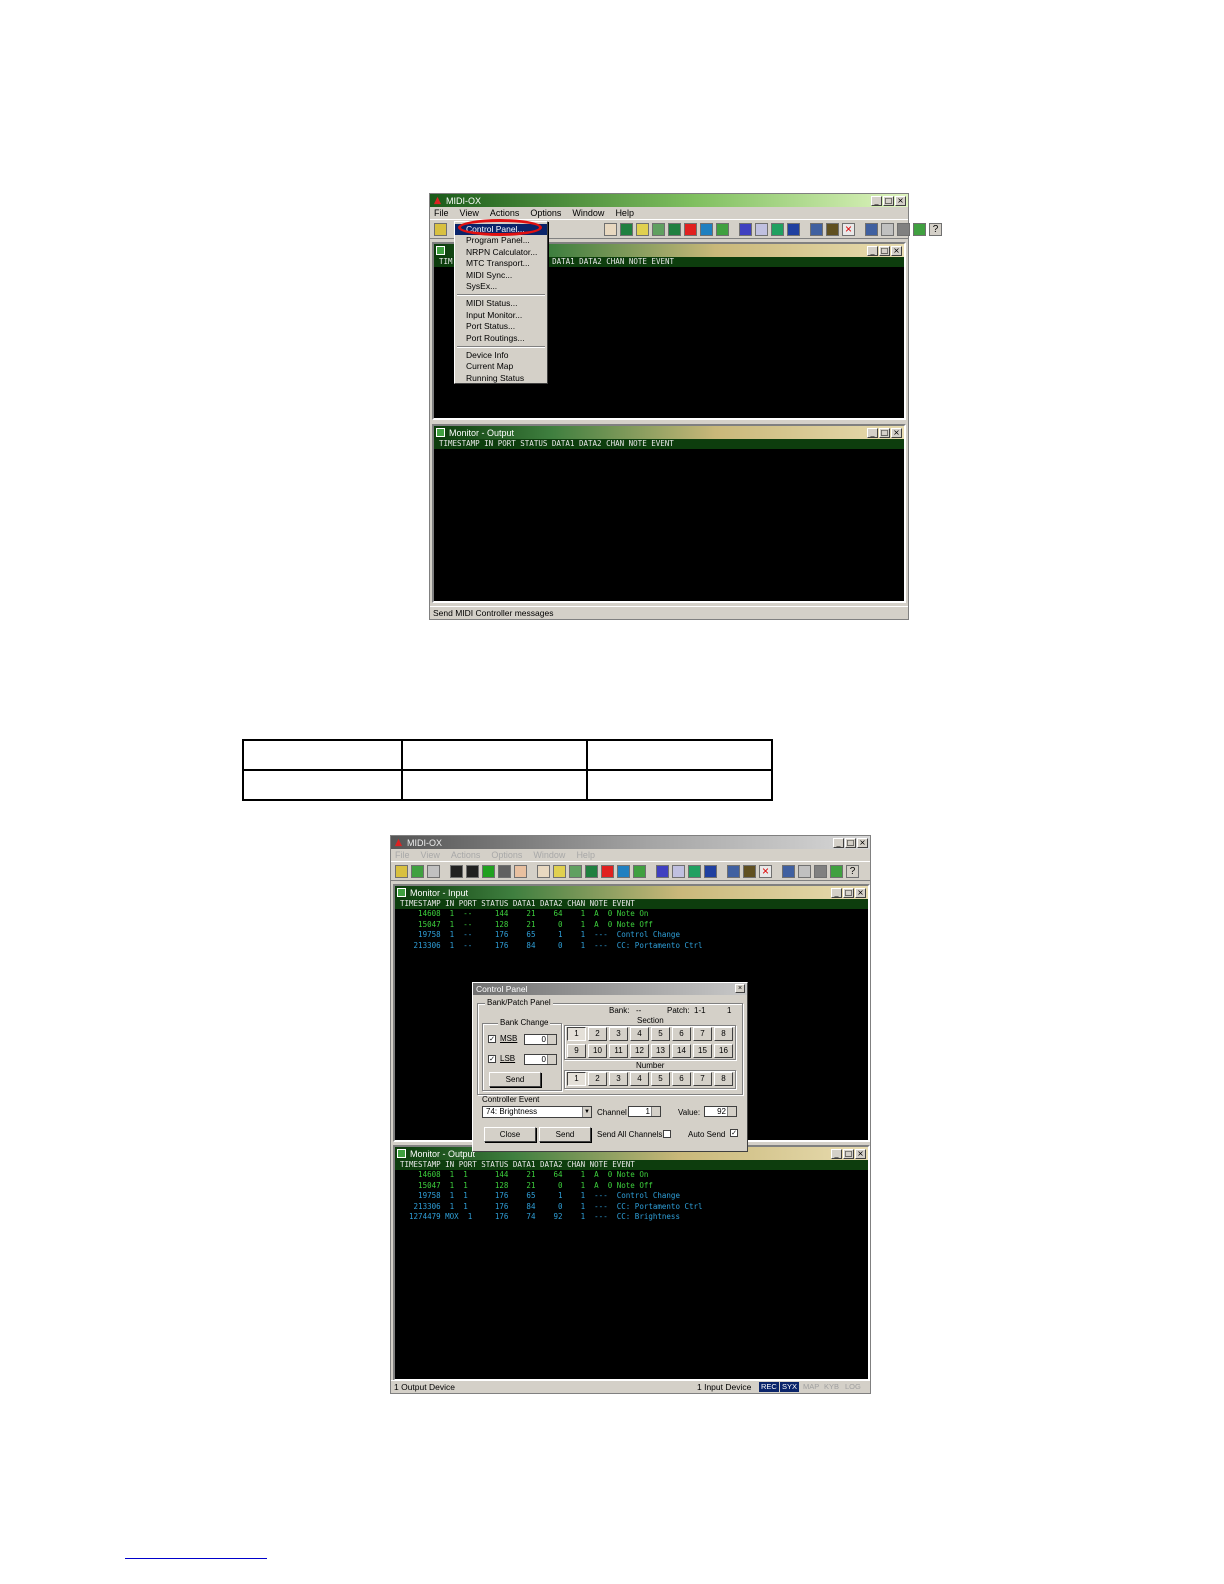 This screenshot has height=1584, width=1224. I want to click on number-button: 4, so click(639, 1079).